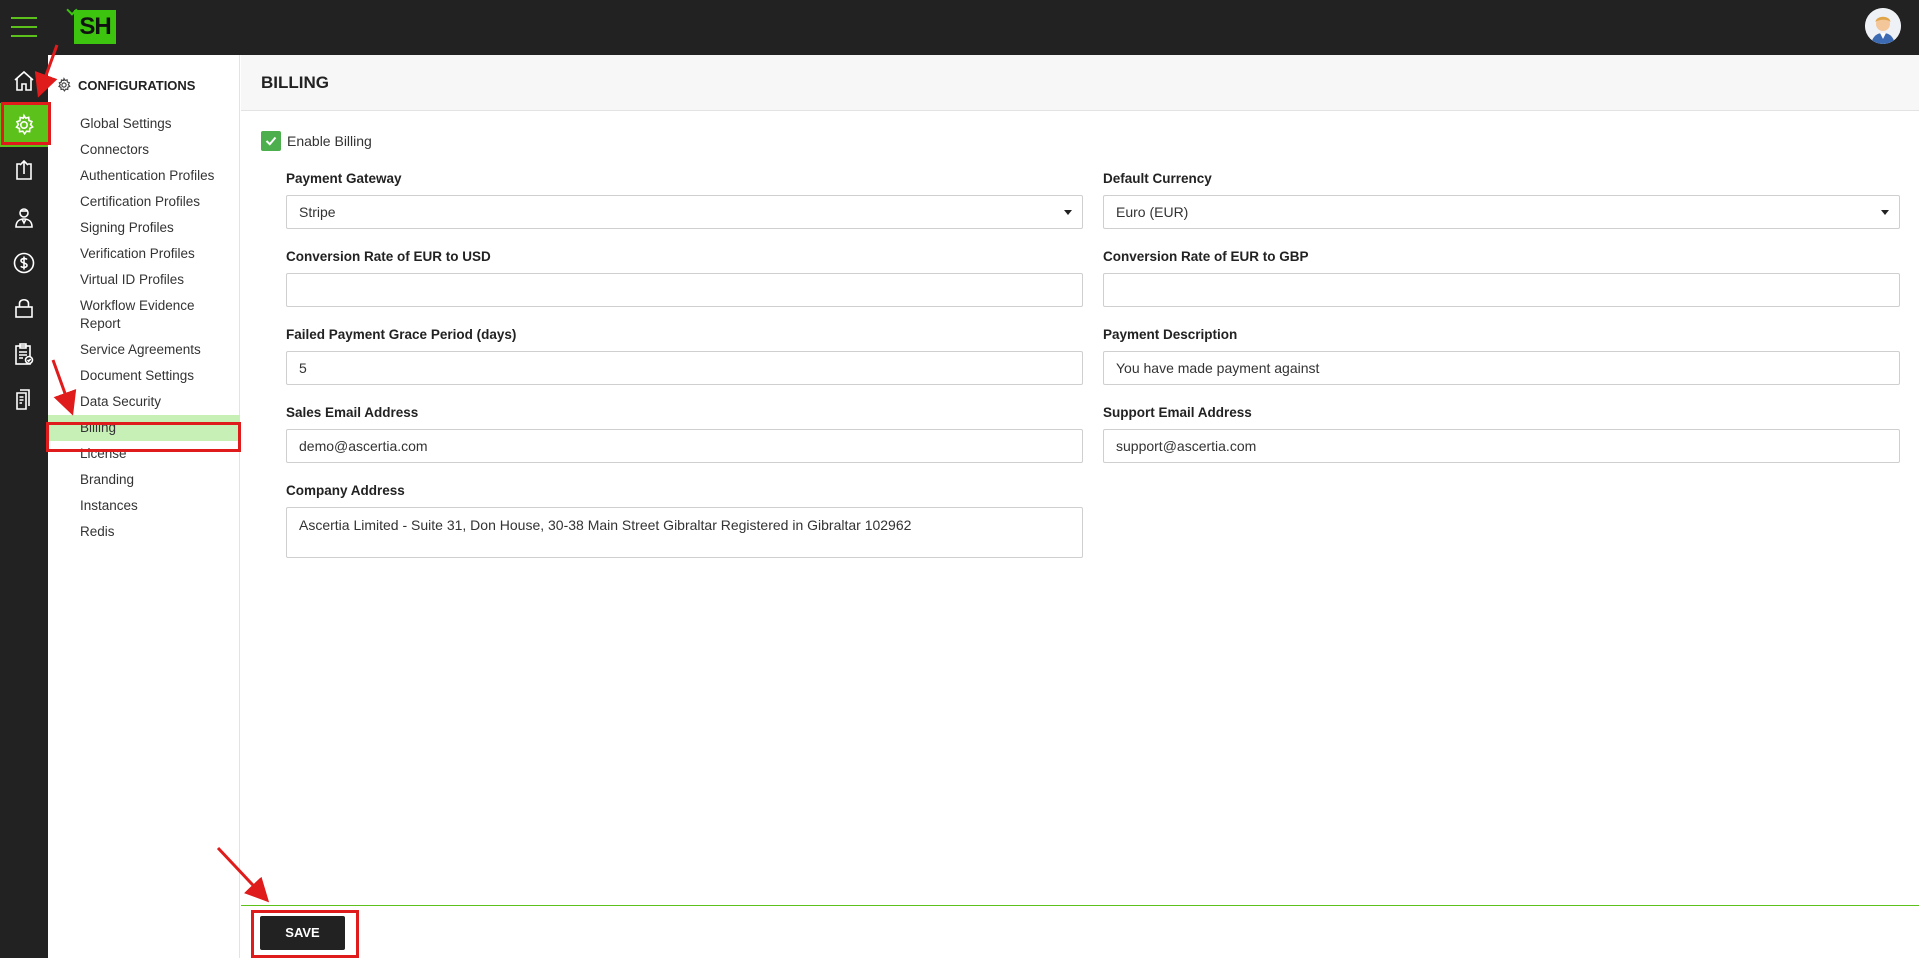 Image resolution: width=1919 pixels, height=958 pixels. What do you see at coordinates (24, 354) in the screenshot?
I see `clipboard-check-icon` at bounding box center [24, 354].